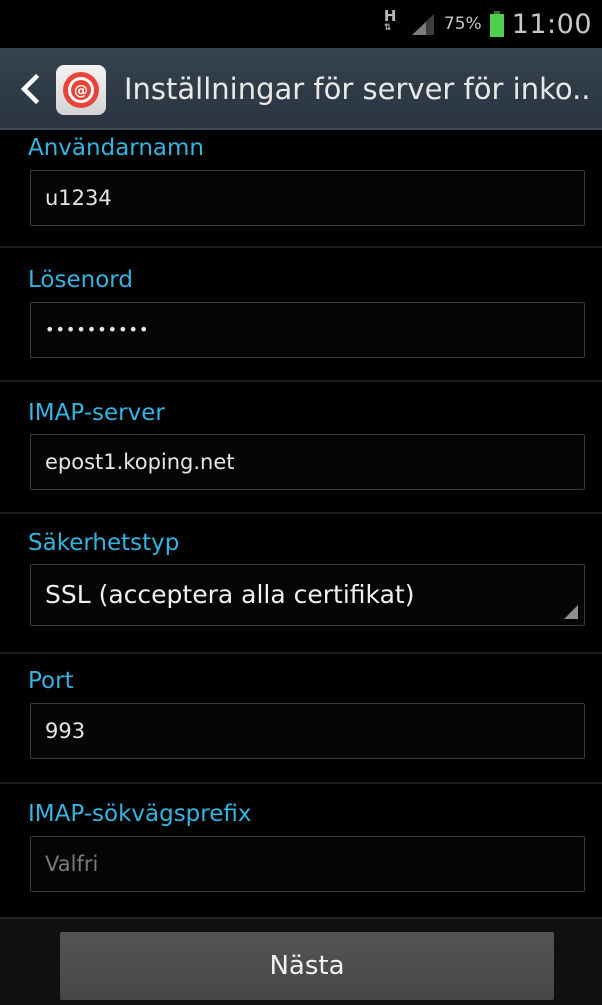 This screenshot has width=602, height=1005. Describe the element at coordinates (307, 330) in the screenshot. I see `password-field: ••••••••••` at that location.